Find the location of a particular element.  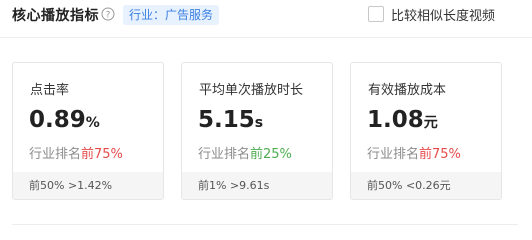

benchmark-footer: 前50% >1.42% is located at coordinates (88, 185).